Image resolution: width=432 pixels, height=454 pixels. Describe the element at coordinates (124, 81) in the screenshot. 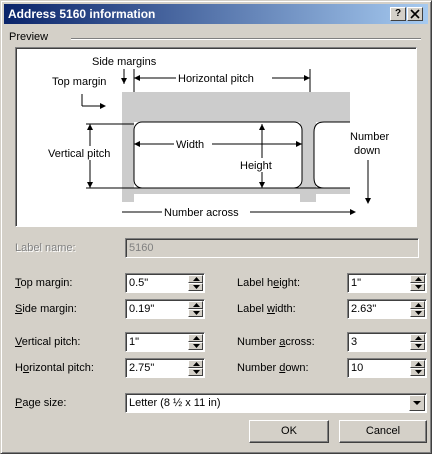

I see `side-margins-arrow` at that location.